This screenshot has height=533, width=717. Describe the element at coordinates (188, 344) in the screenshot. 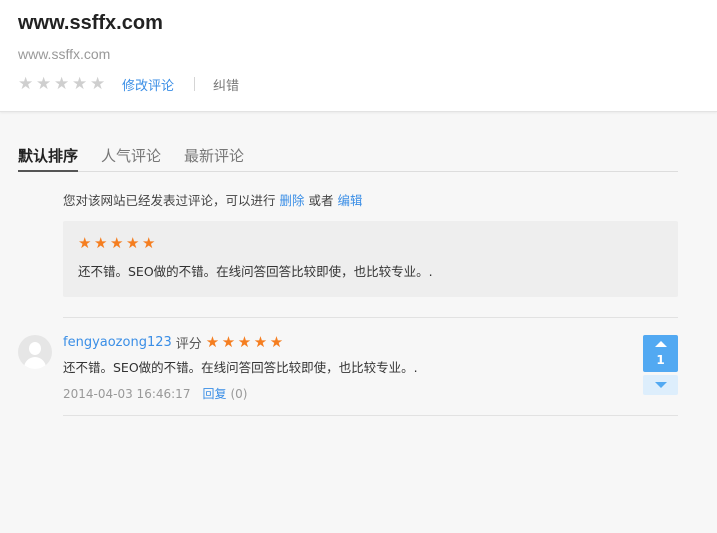

I see `score-label: 评分` at that location.